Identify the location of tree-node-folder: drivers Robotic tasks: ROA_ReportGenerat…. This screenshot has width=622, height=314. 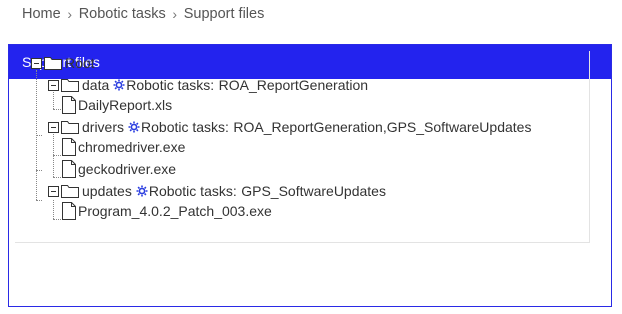
(289, 127).